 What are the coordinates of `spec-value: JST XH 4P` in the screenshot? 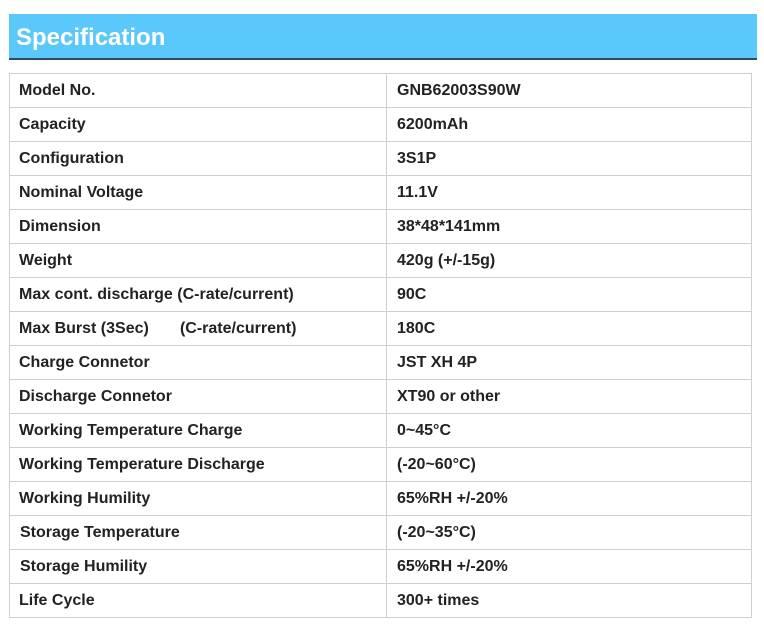 It's located at (569, 362).